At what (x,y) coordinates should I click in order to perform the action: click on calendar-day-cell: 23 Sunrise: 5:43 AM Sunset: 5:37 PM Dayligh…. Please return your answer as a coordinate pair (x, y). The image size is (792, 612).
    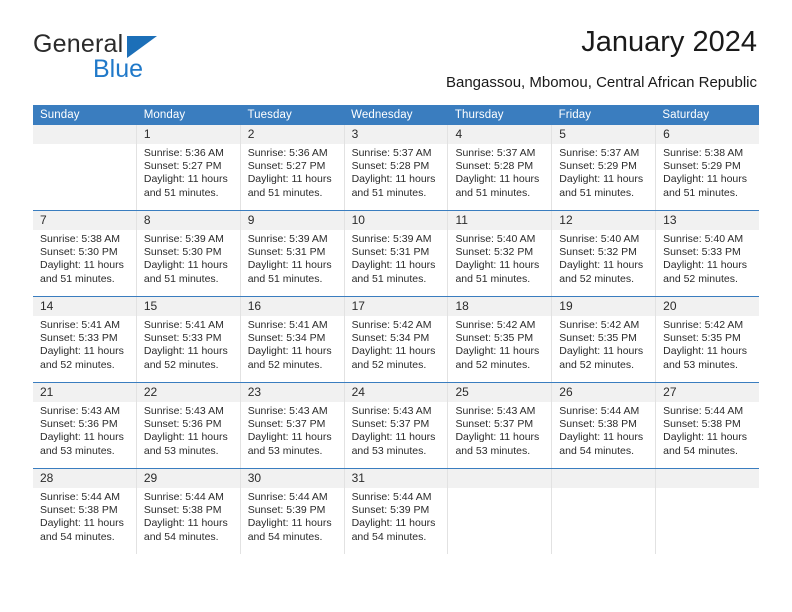
    Looking at the image, I should click on (292, 425).